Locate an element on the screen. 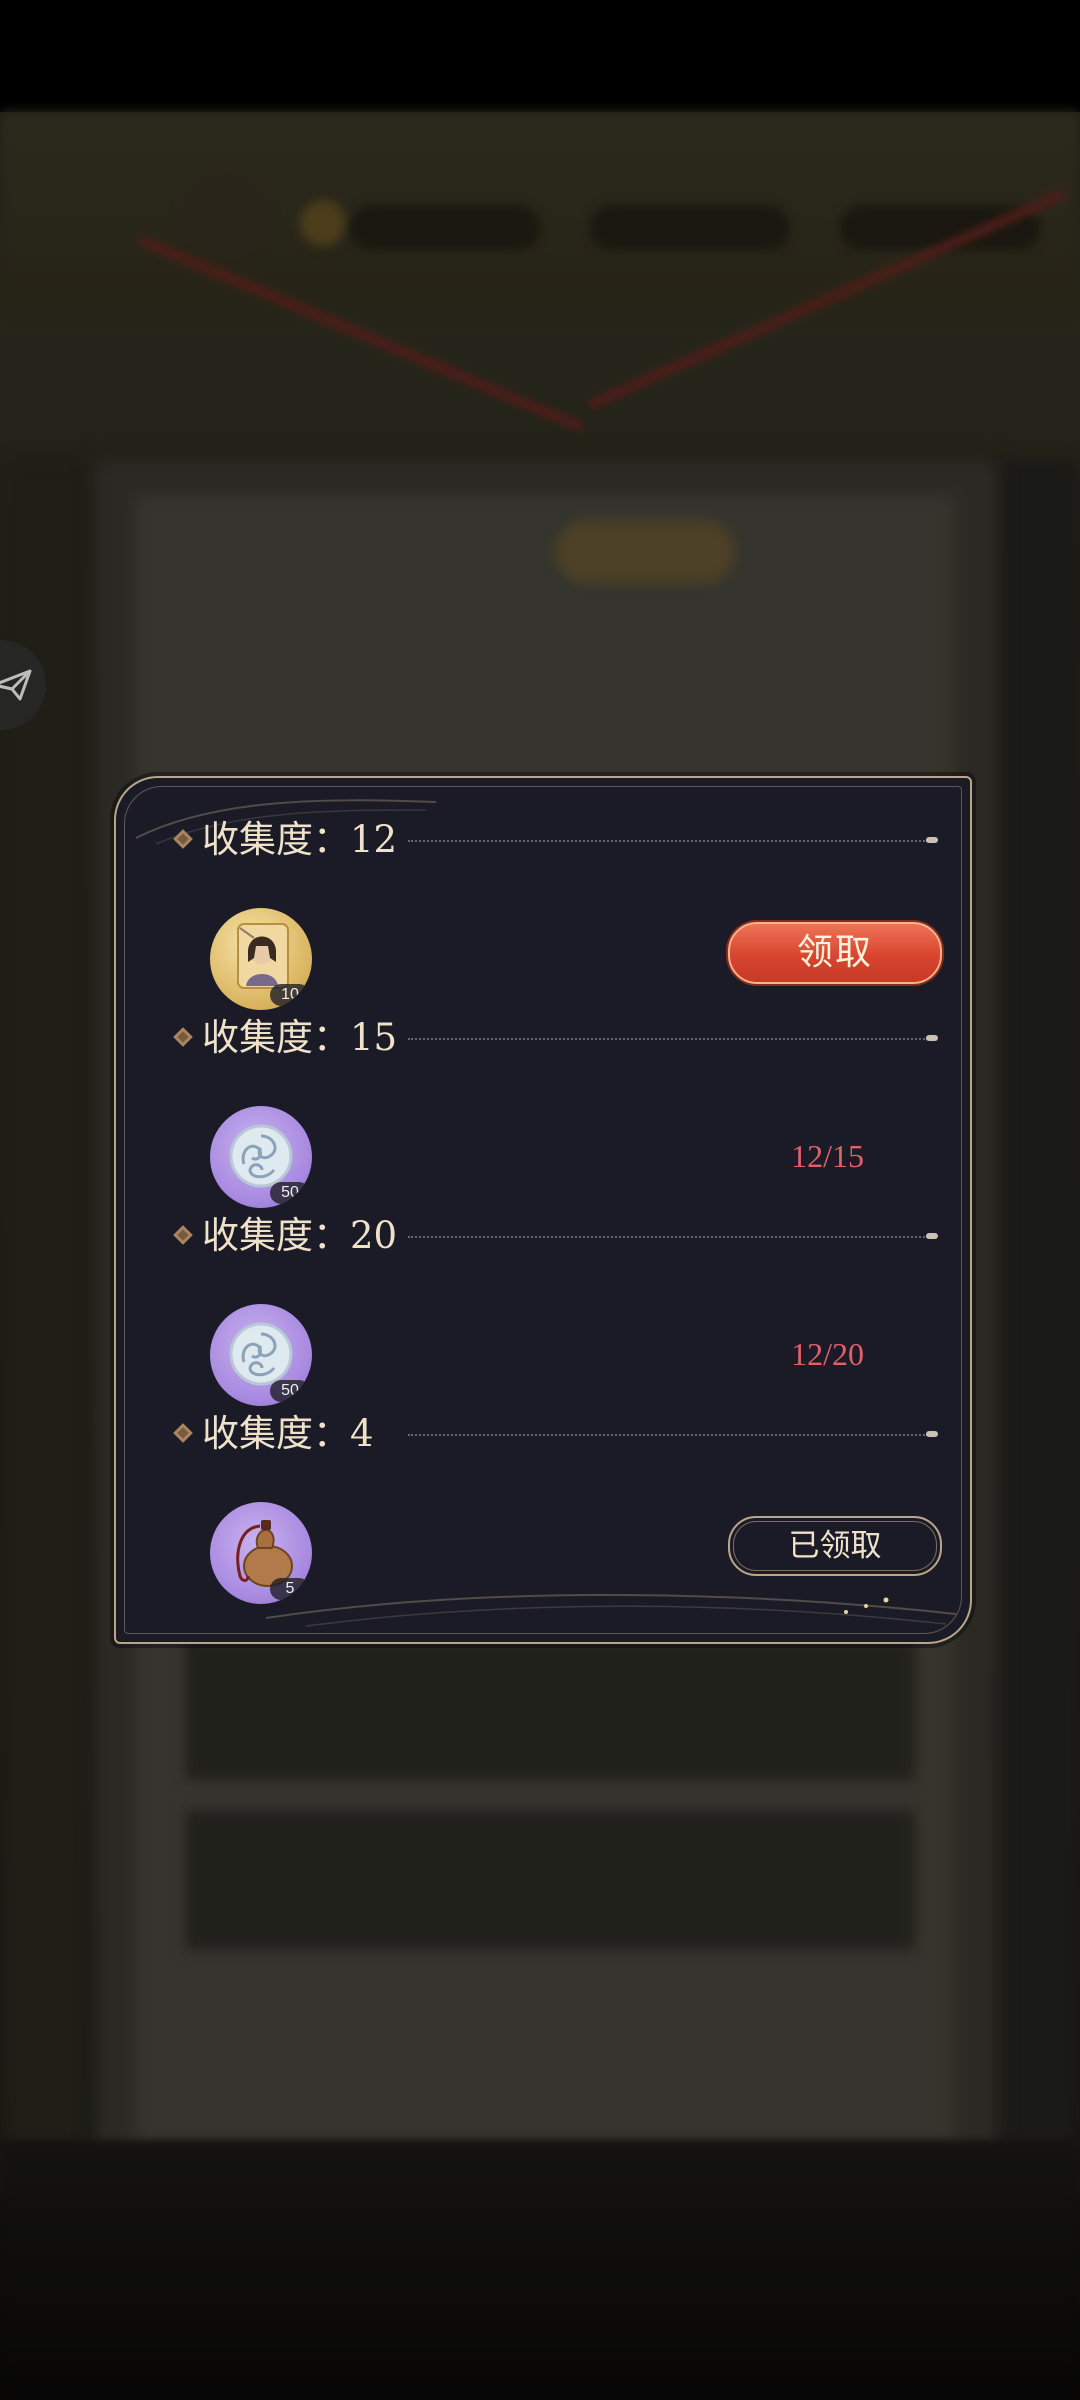 This screenshot has height=2400, width=1080. claim-button: 领取 is located at coordinates (835, 953).